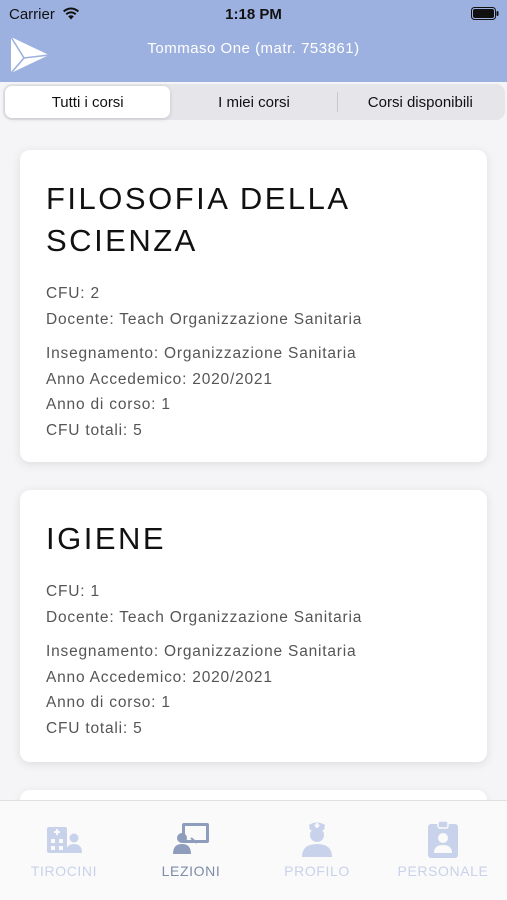 The image size is (507, 900). Describe the element at coordinates (420, 102) in the screenshot. I see `segment-corsi-disponibili: Corsi disponibili` at that location.